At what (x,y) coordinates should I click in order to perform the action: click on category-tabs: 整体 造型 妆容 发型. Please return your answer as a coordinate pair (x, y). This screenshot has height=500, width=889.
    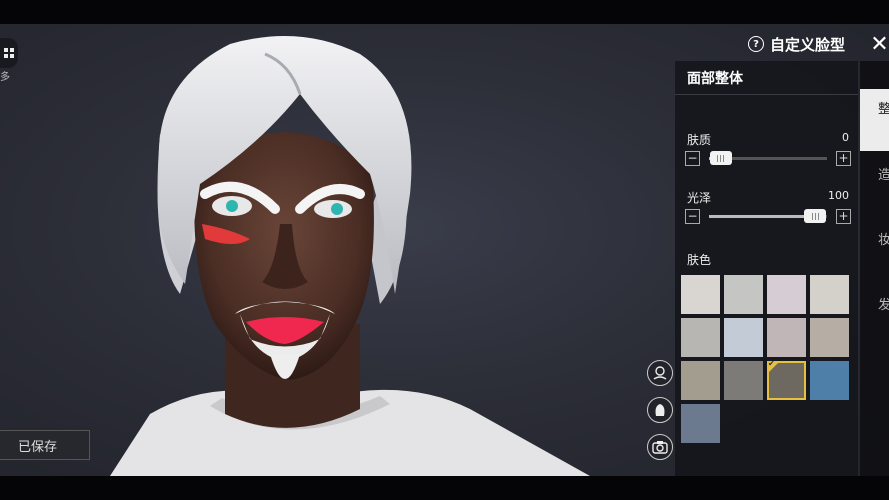
    Looking at the image, I should click on (874, 268).